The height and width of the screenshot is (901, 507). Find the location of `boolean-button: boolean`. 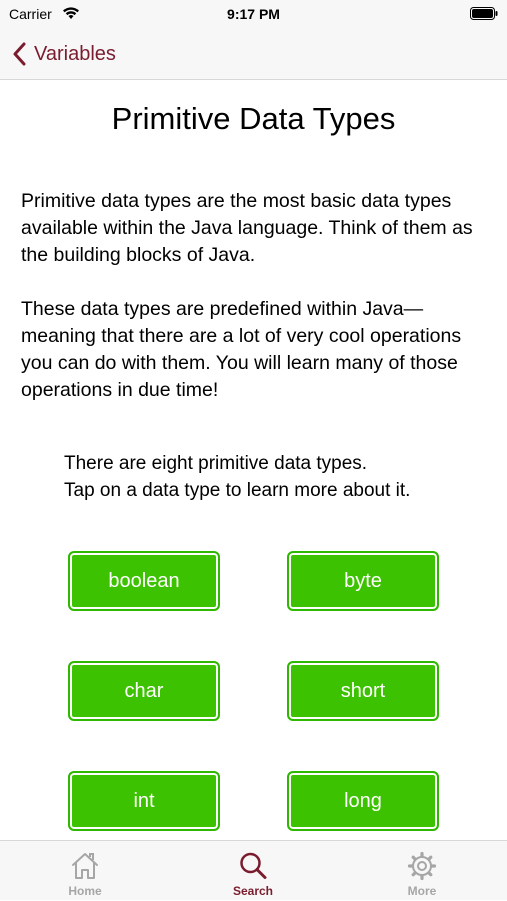

boolean-button: boolean is located at coordinates (144, 581).